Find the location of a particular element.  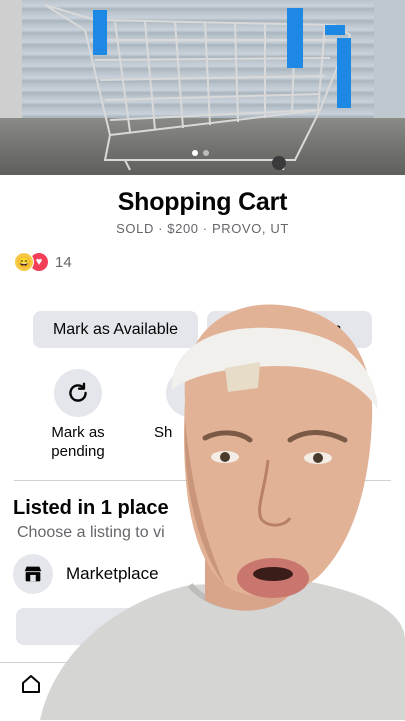

marketplace-label: Marketplace is located at coordinates (112, 573).